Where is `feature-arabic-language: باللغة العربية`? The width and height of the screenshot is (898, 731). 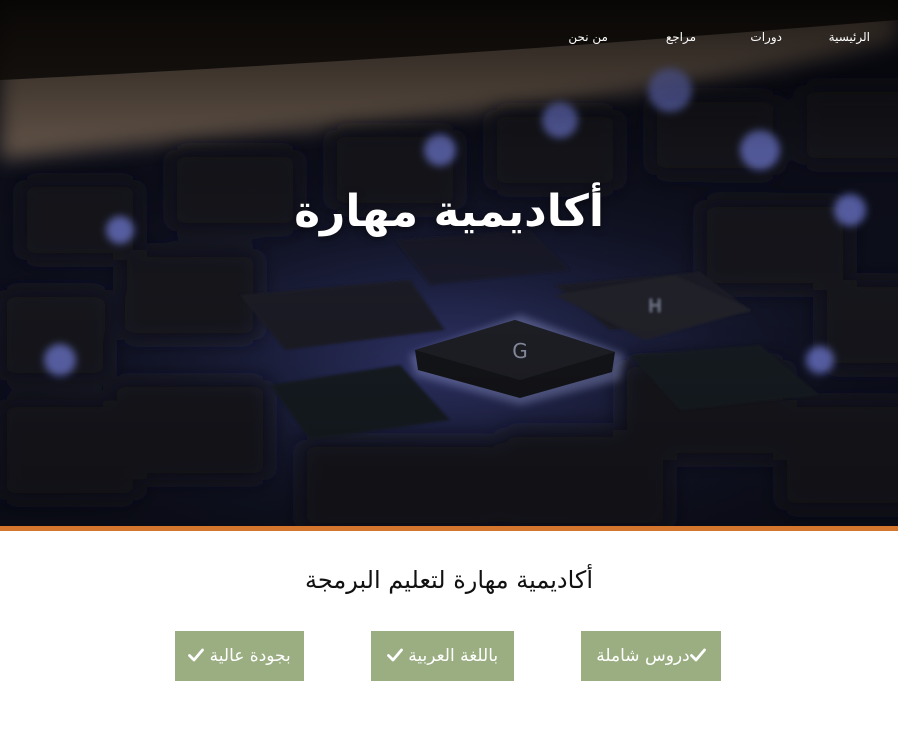 feature-arabic-language: باللغة العربية is located at coordinates (442, 656).